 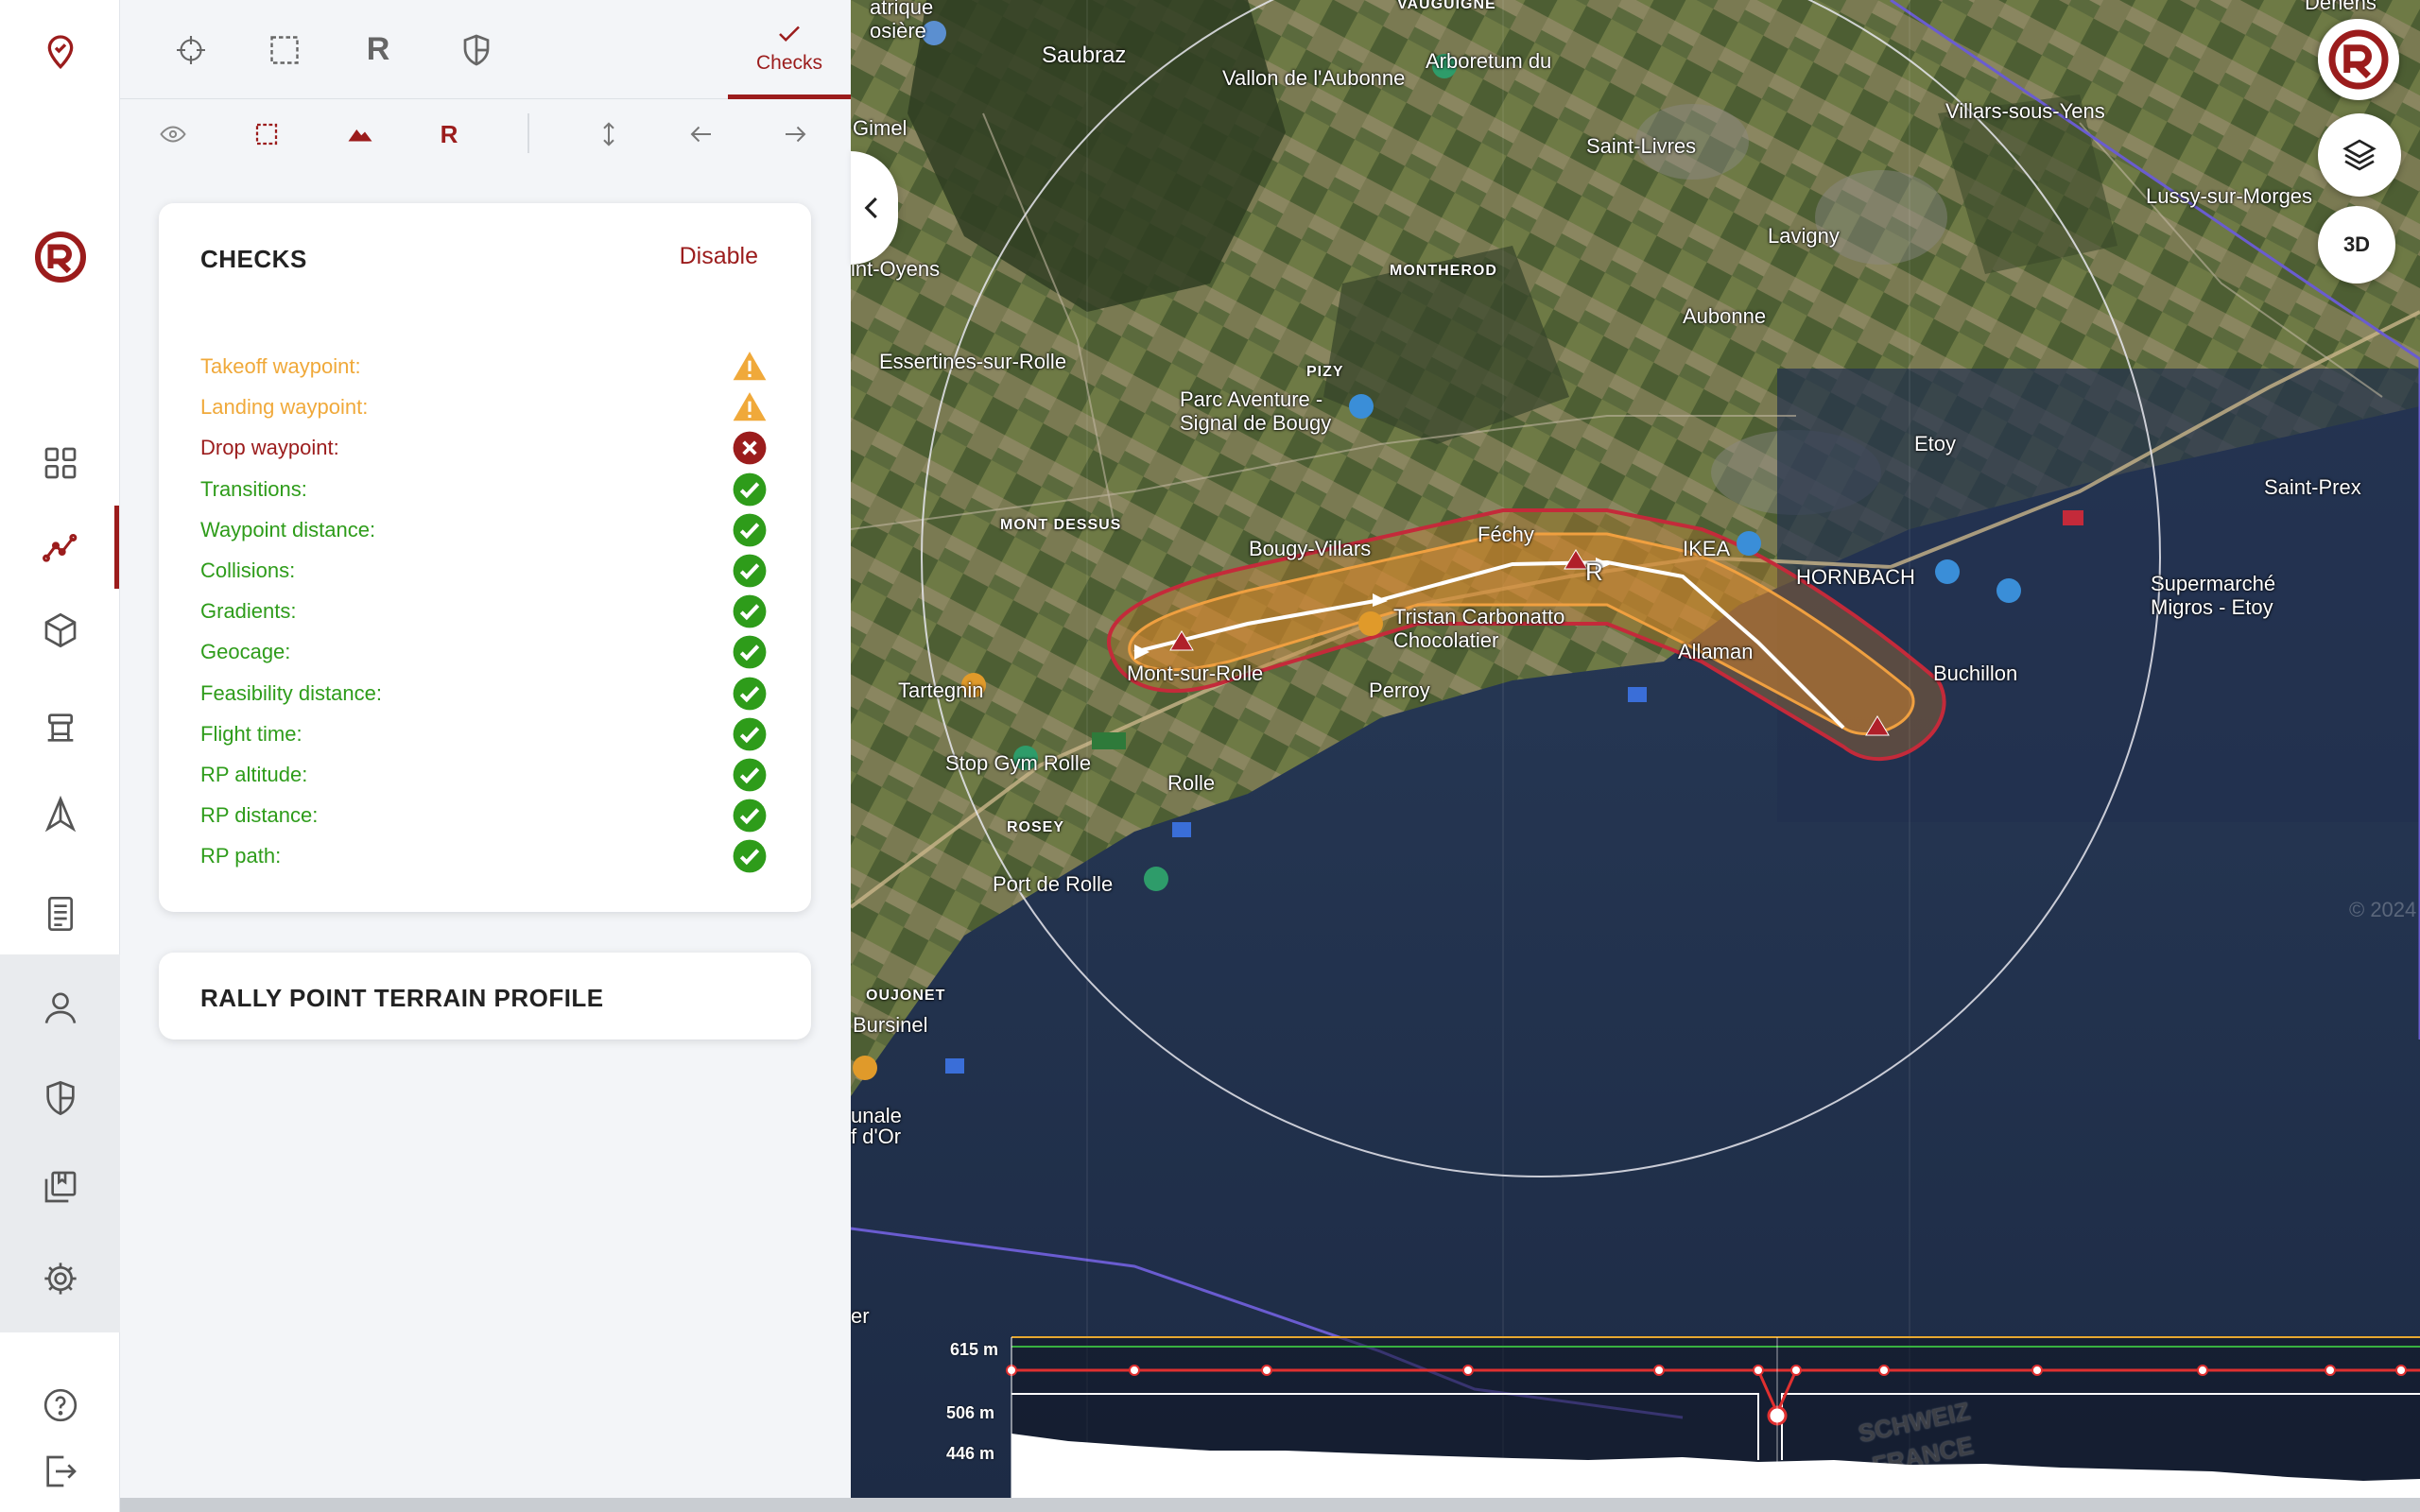 What do you see at coordinates (251, 733) in the screenshot?
I see `check-label: Flight time:` at bounding box center [251, 733].